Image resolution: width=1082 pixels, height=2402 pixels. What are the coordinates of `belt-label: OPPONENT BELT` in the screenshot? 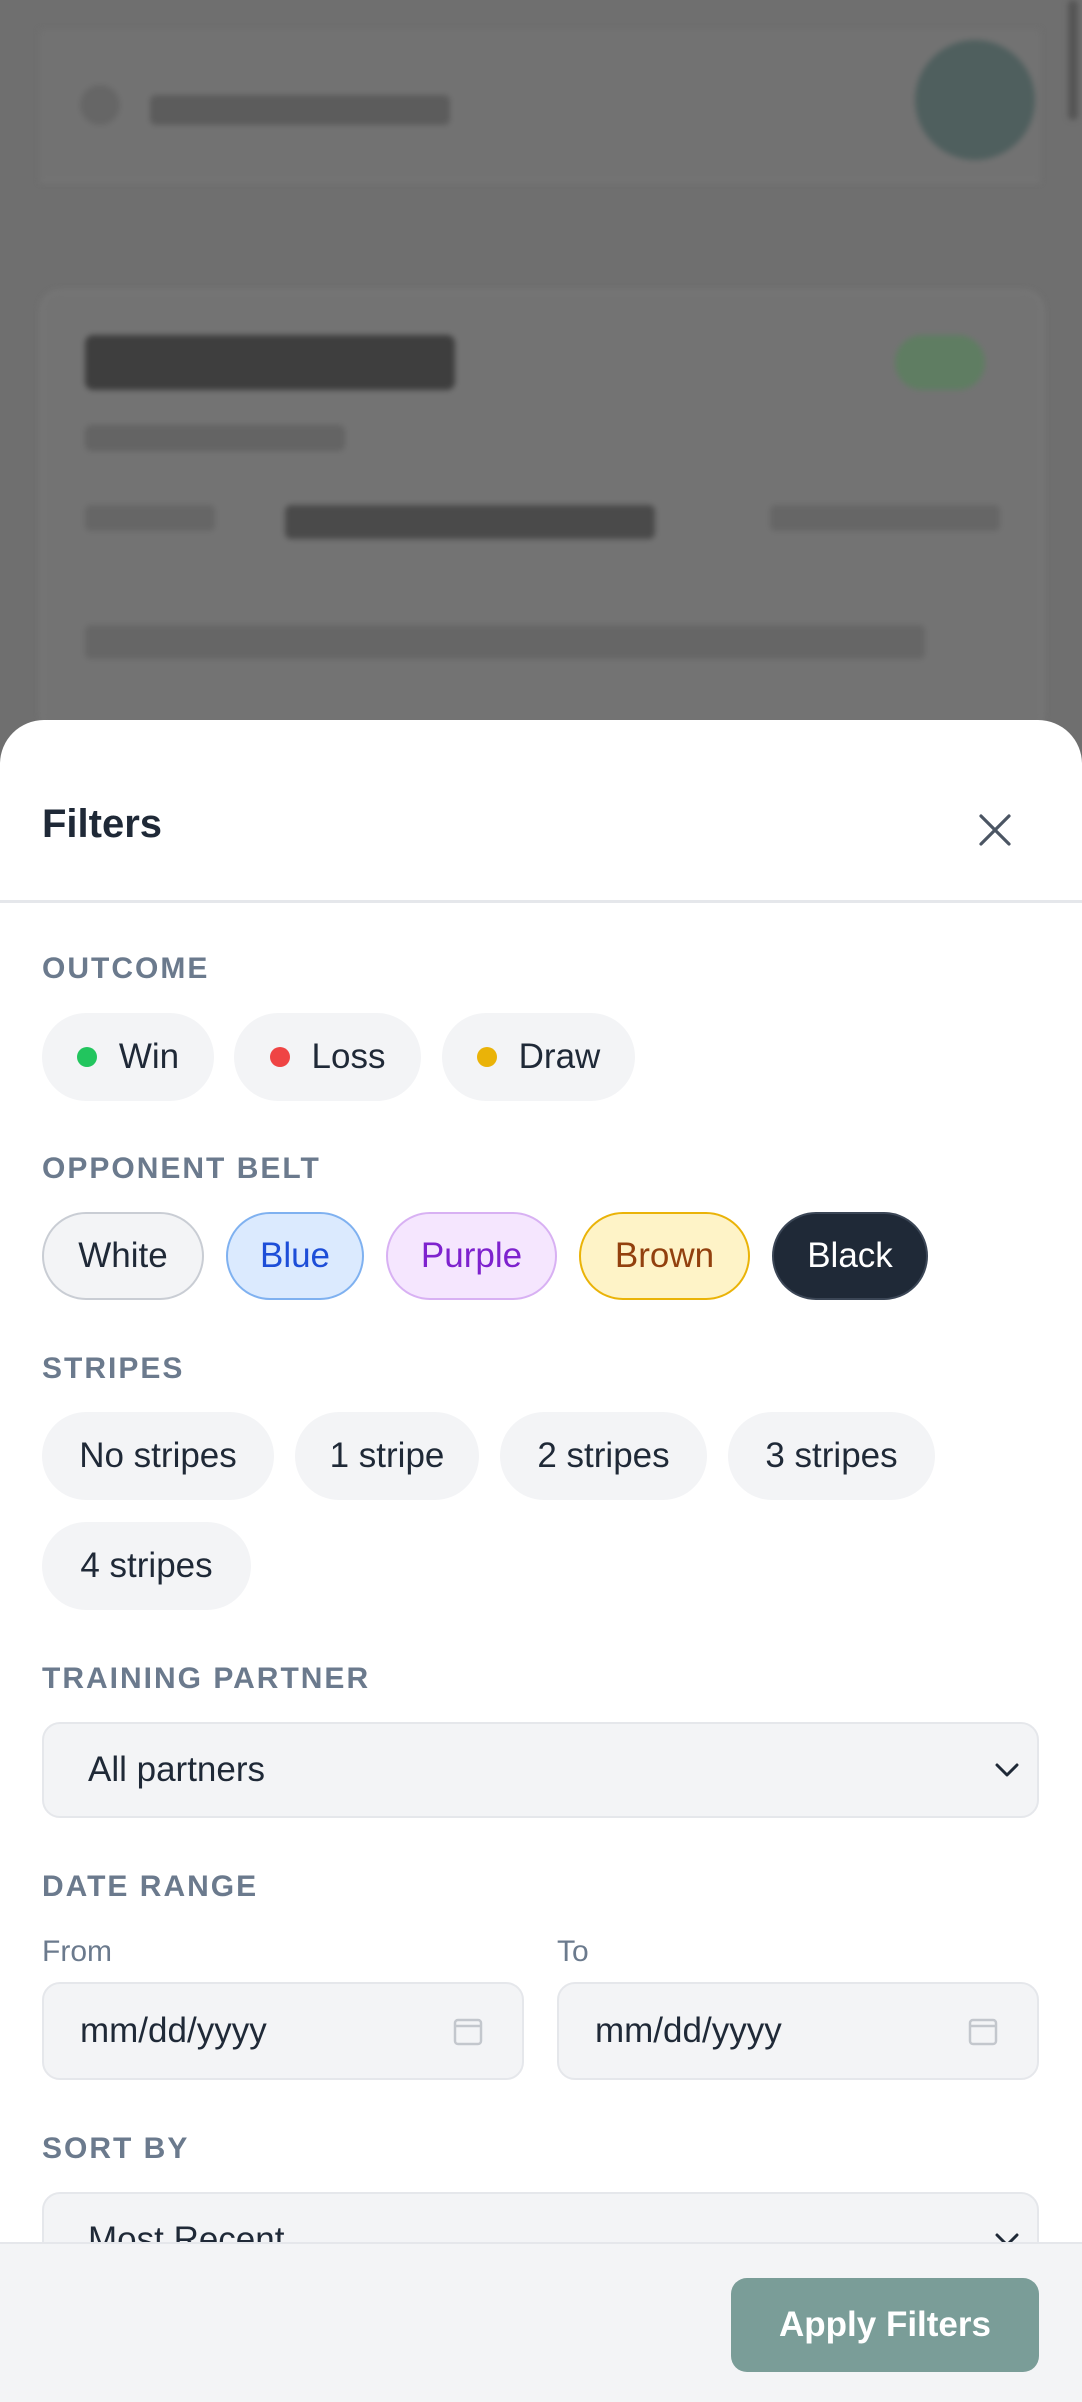 It's located at (181, 1168).